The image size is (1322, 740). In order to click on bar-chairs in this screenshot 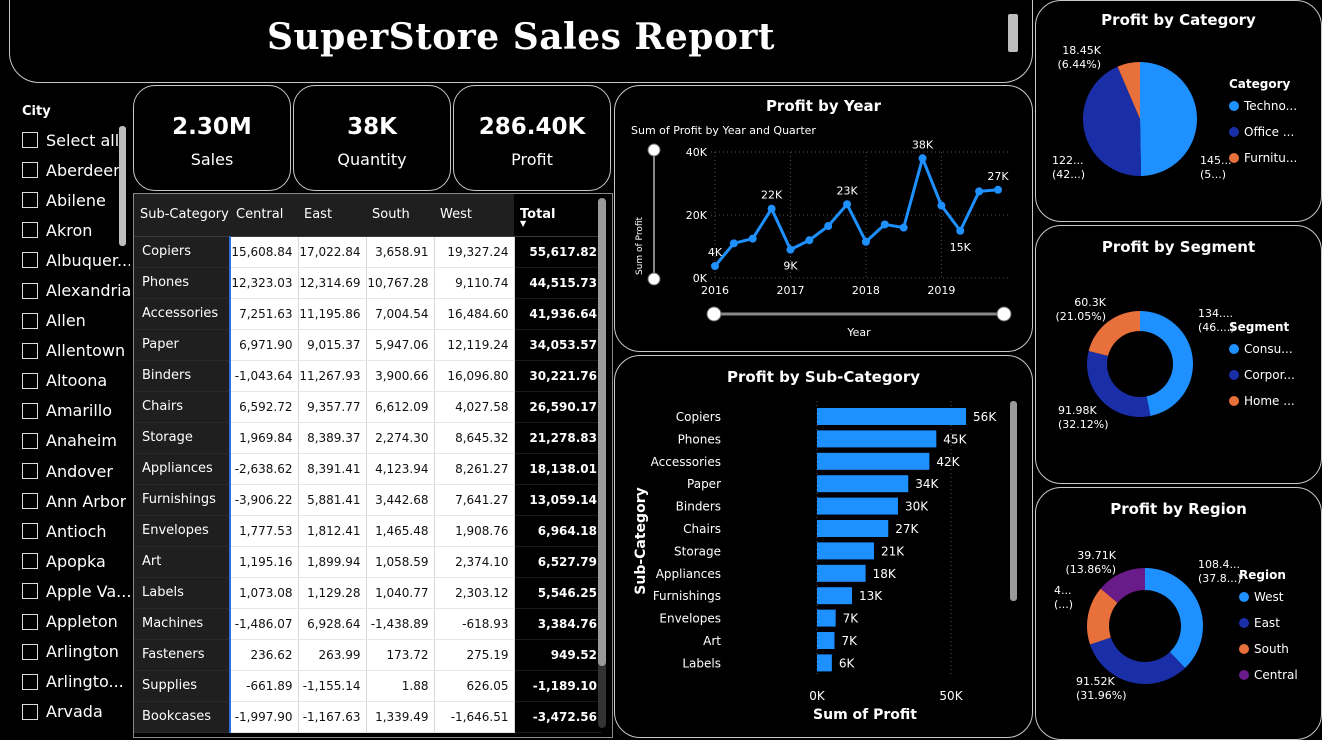, I will do `click(853, 528)`.